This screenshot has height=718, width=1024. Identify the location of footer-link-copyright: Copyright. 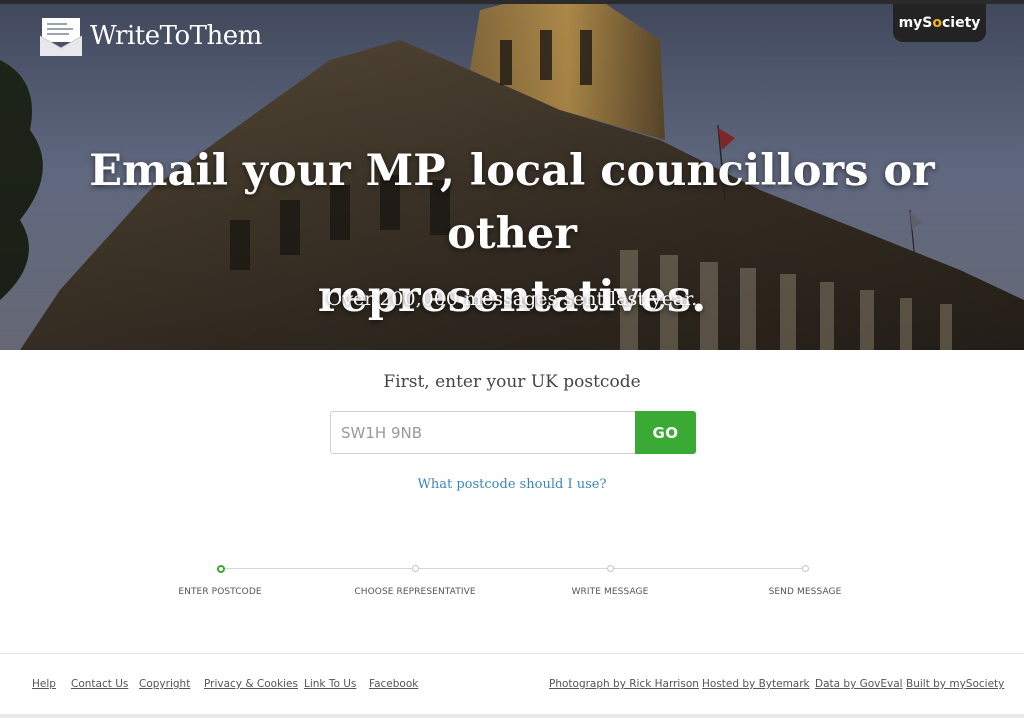
(164, 684).